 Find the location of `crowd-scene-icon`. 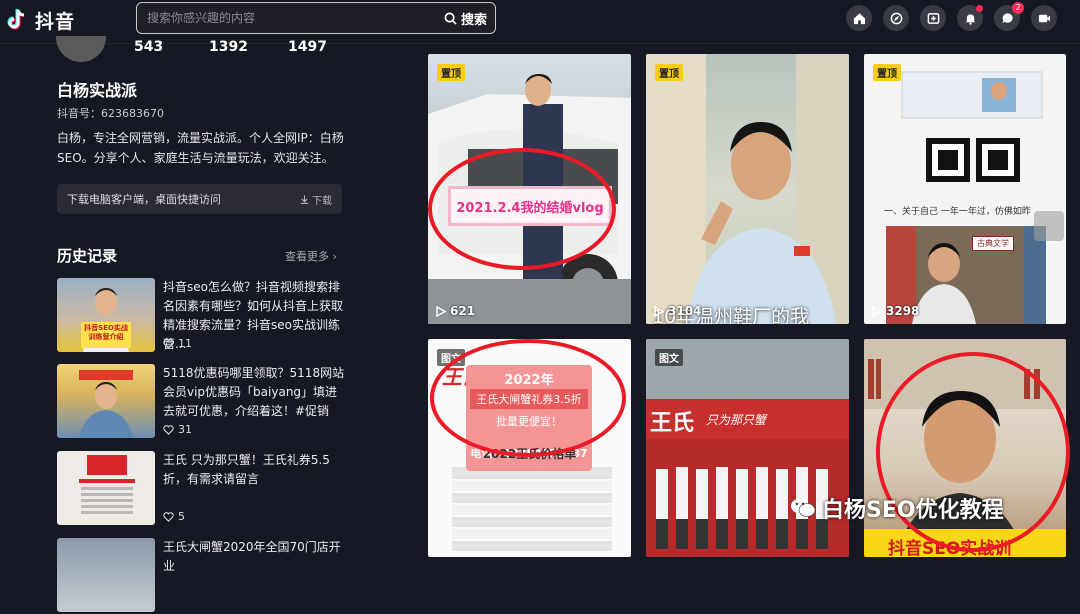

crowd-scene-icon is located at coordinates (747, 448).